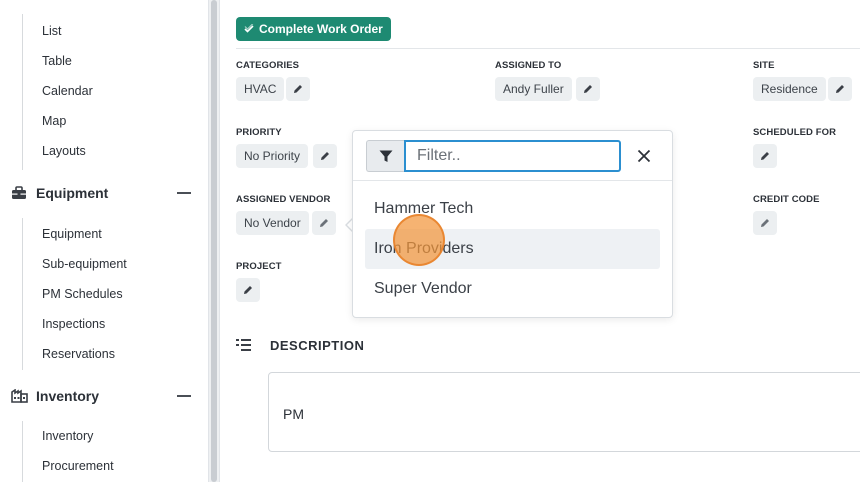 The height and width of the screenshot is (482, 860). I want to click on dropdown-pointer, so click(349, 225).